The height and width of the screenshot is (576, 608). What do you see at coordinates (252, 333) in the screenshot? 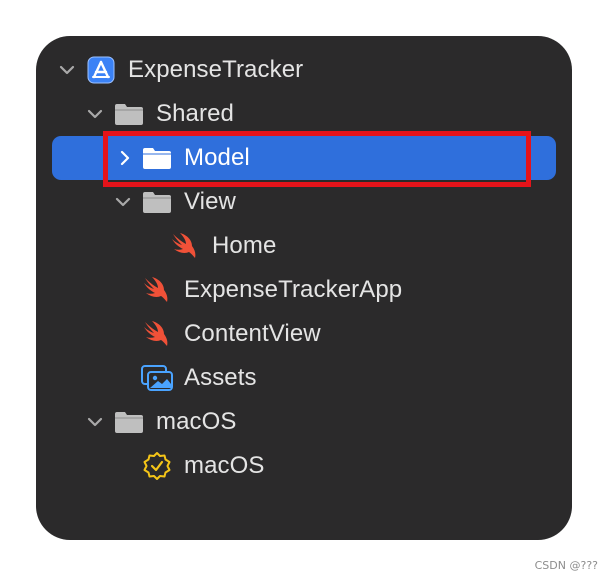
I see `navigator-item-label: ContentView` at bounding box center [252, 333].